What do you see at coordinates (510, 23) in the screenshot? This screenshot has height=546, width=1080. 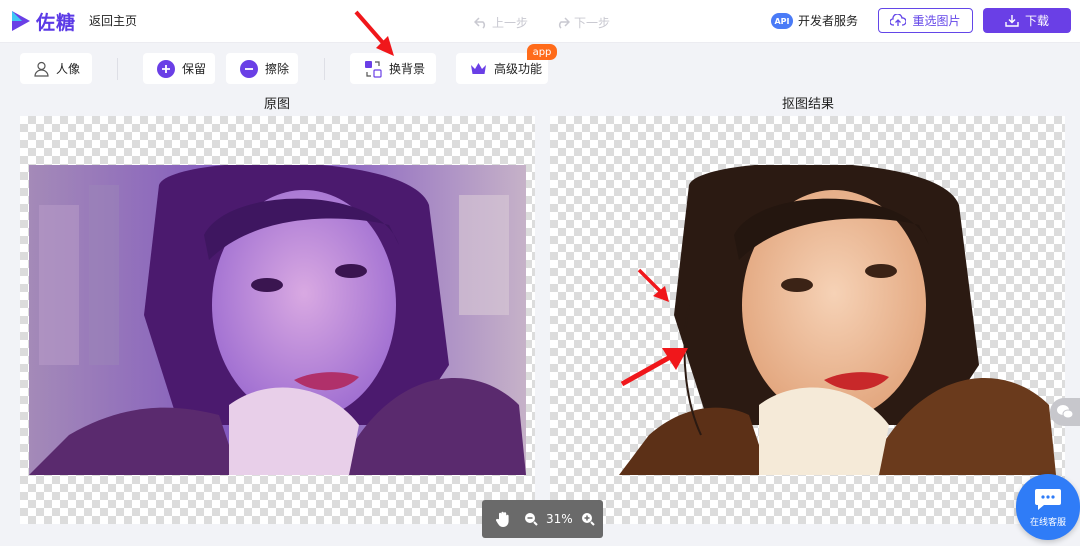 I see `undo-label: 上一步` at bounding box center [510, 23].